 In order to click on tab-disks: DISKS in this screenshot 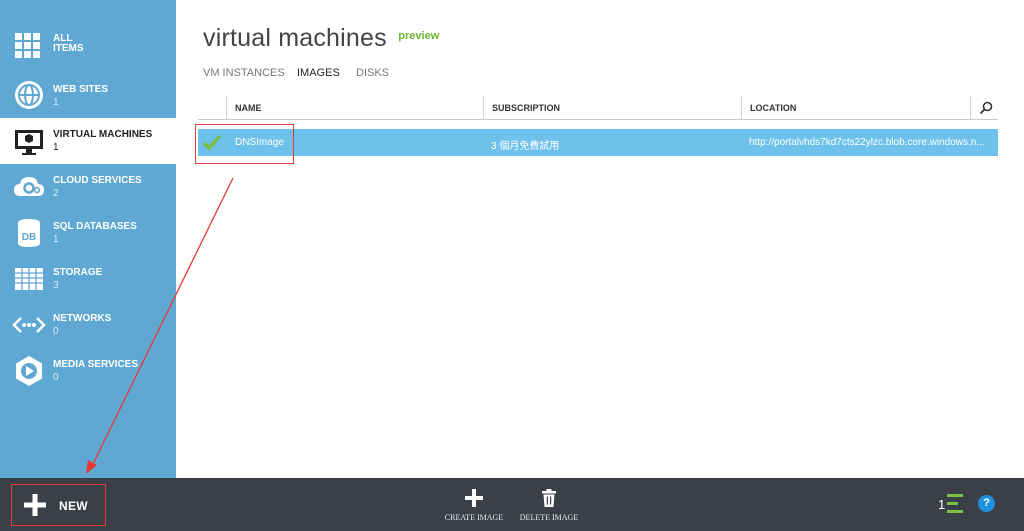, I will do `click(372, 73)`.